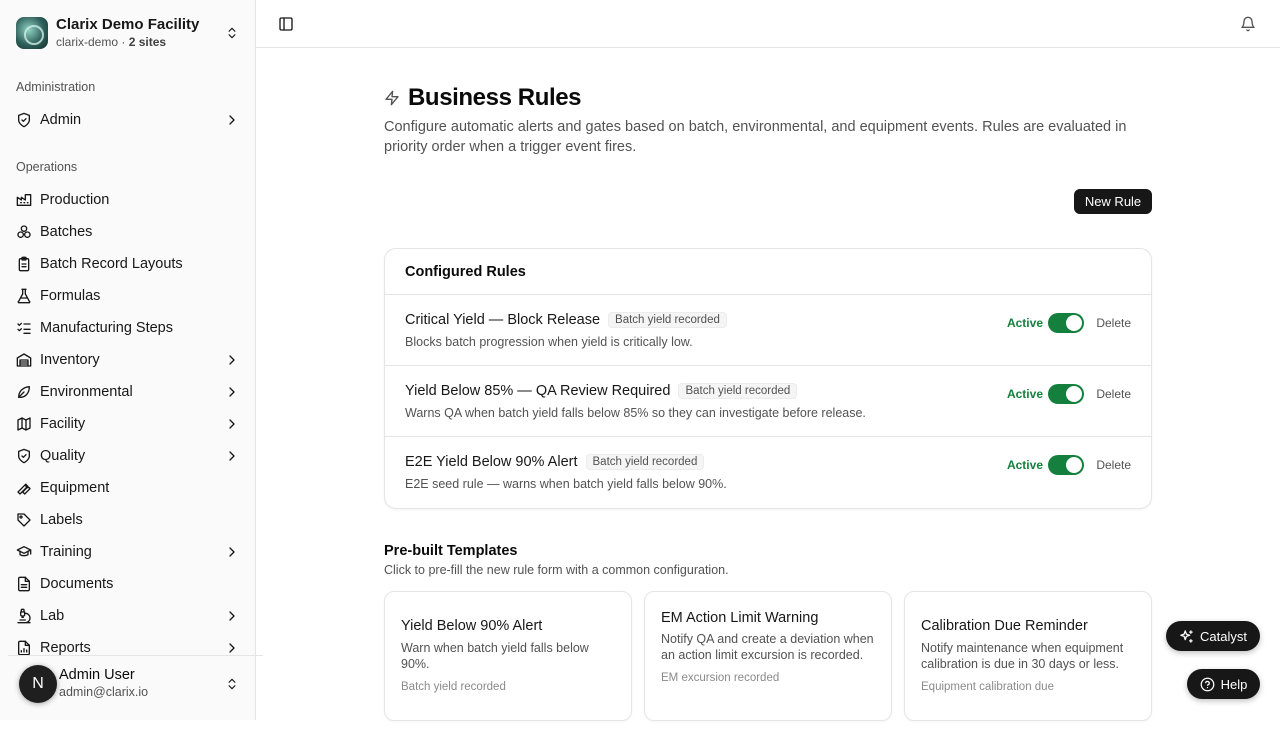  Describe the element at coordinates (491, 462) in the screenshot. I see `rule-name: E2E Yield Below 90% Alert` at that location.